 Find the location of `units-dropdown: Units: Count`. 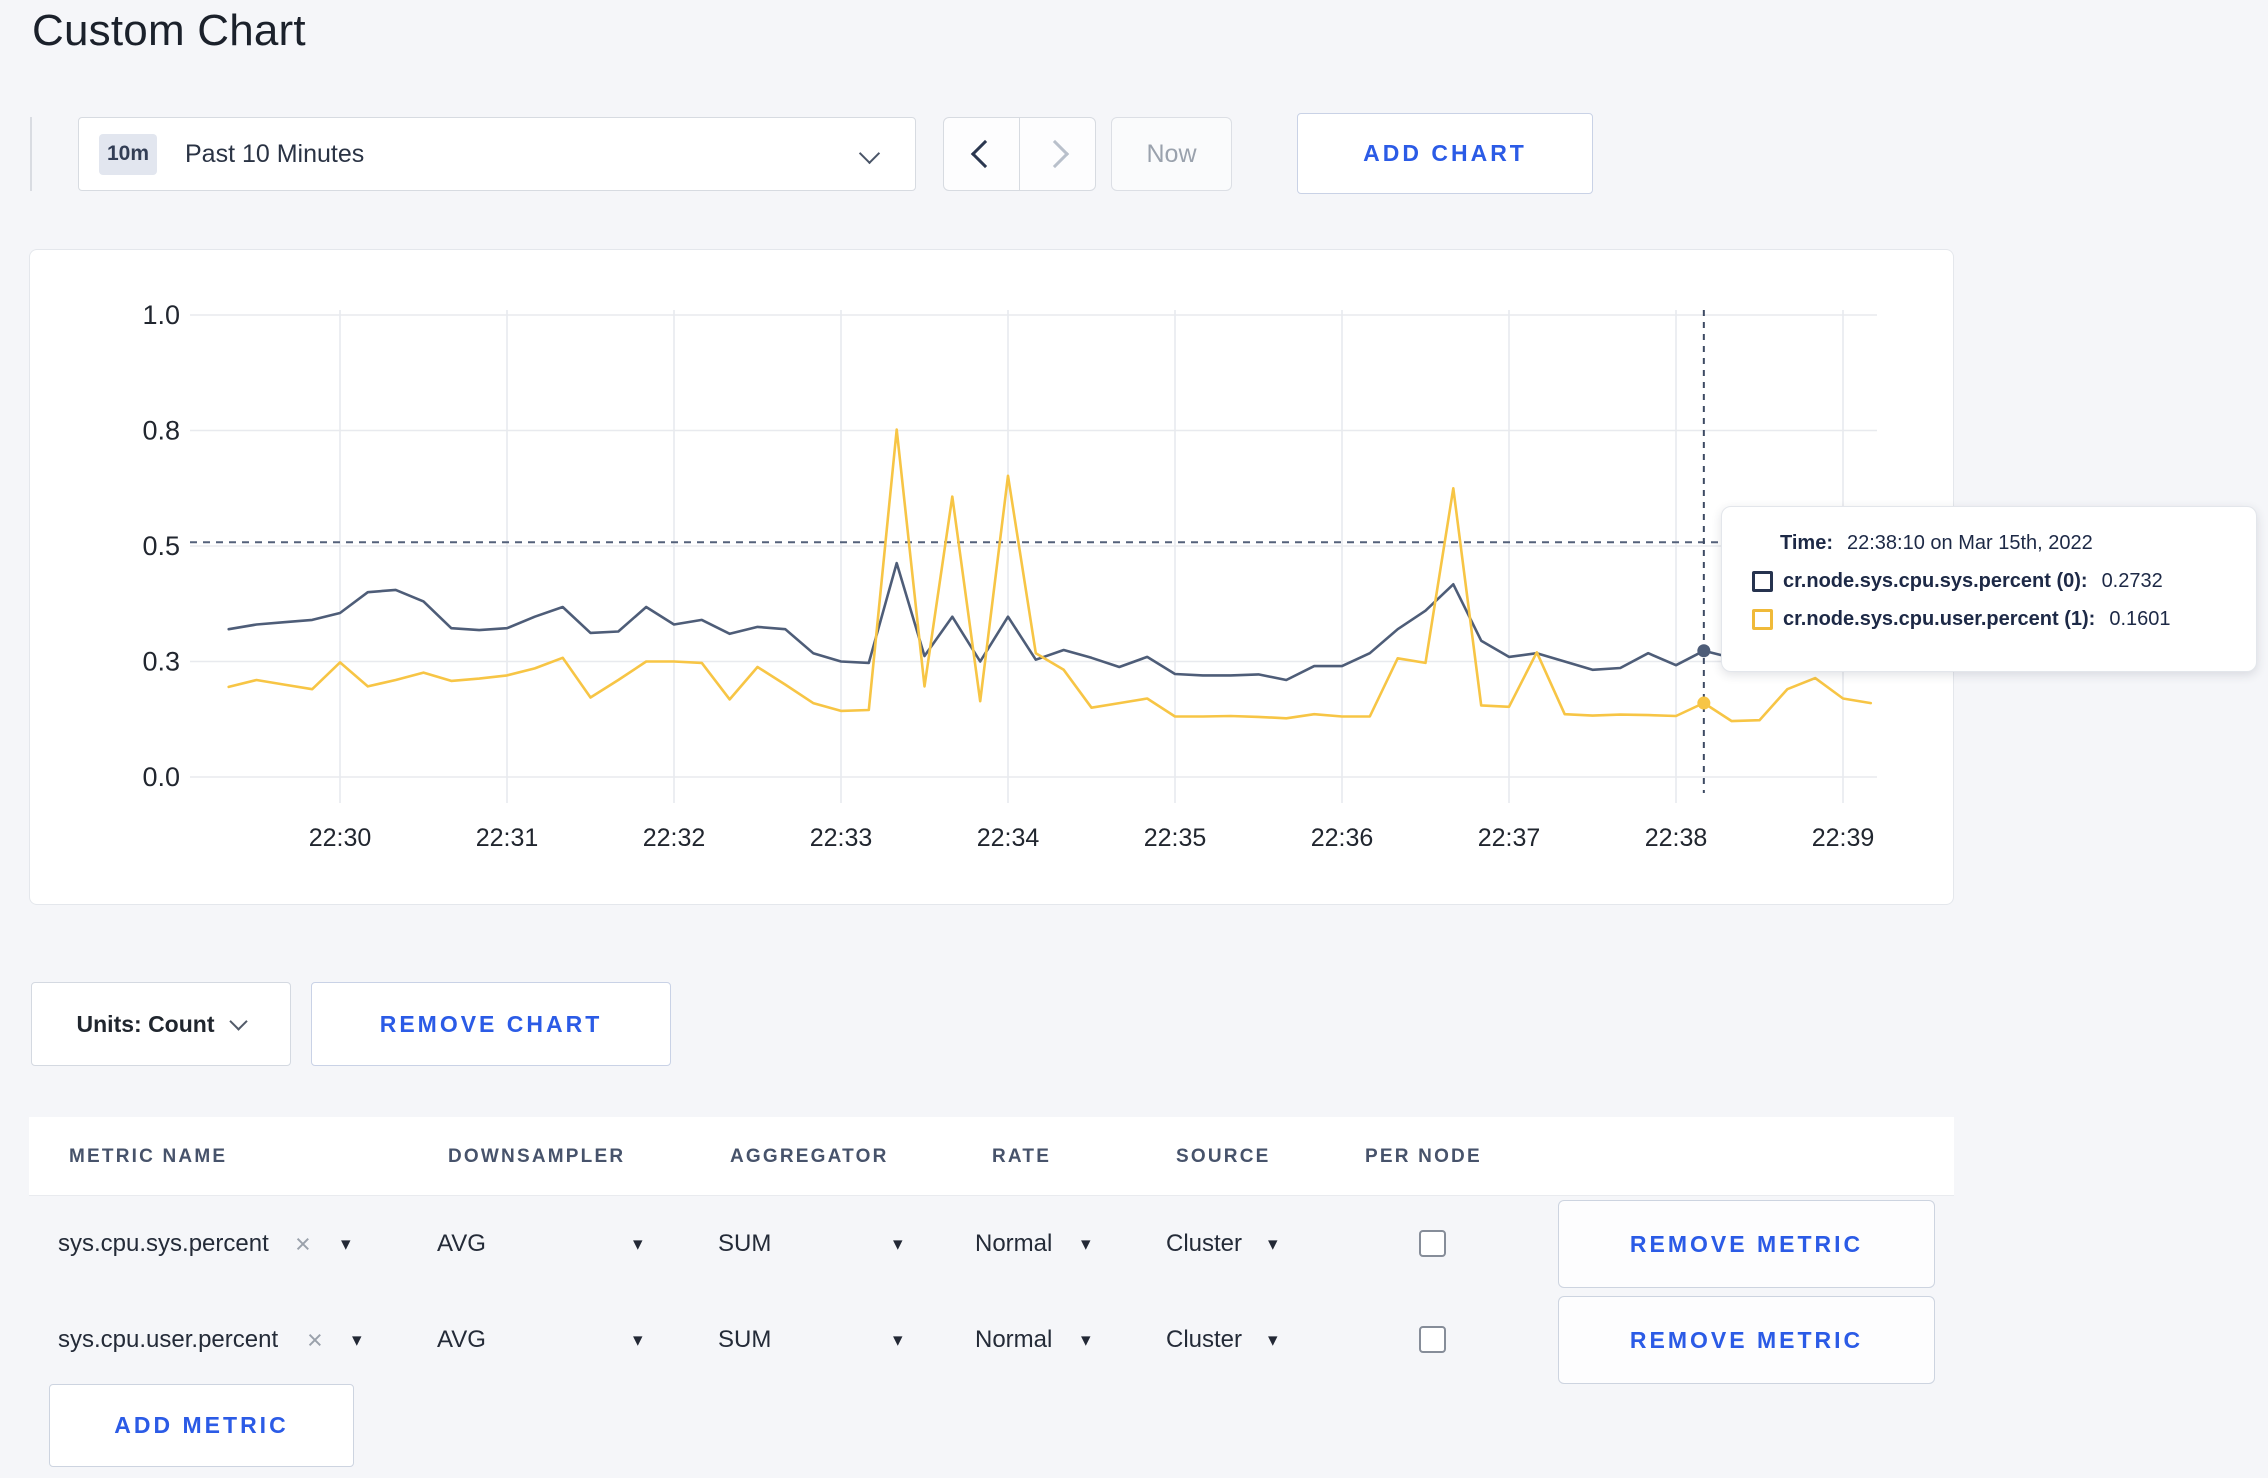

units-dropdown: Units: Count is located at coordinates (161, 1024).